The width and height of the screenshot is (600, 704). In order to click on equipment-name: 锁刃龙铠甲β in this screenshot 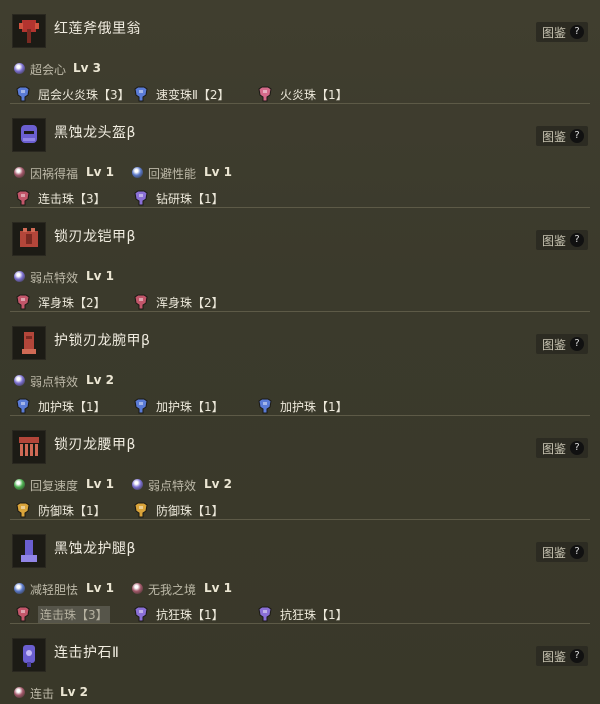, I will do `click(95, 237)`.